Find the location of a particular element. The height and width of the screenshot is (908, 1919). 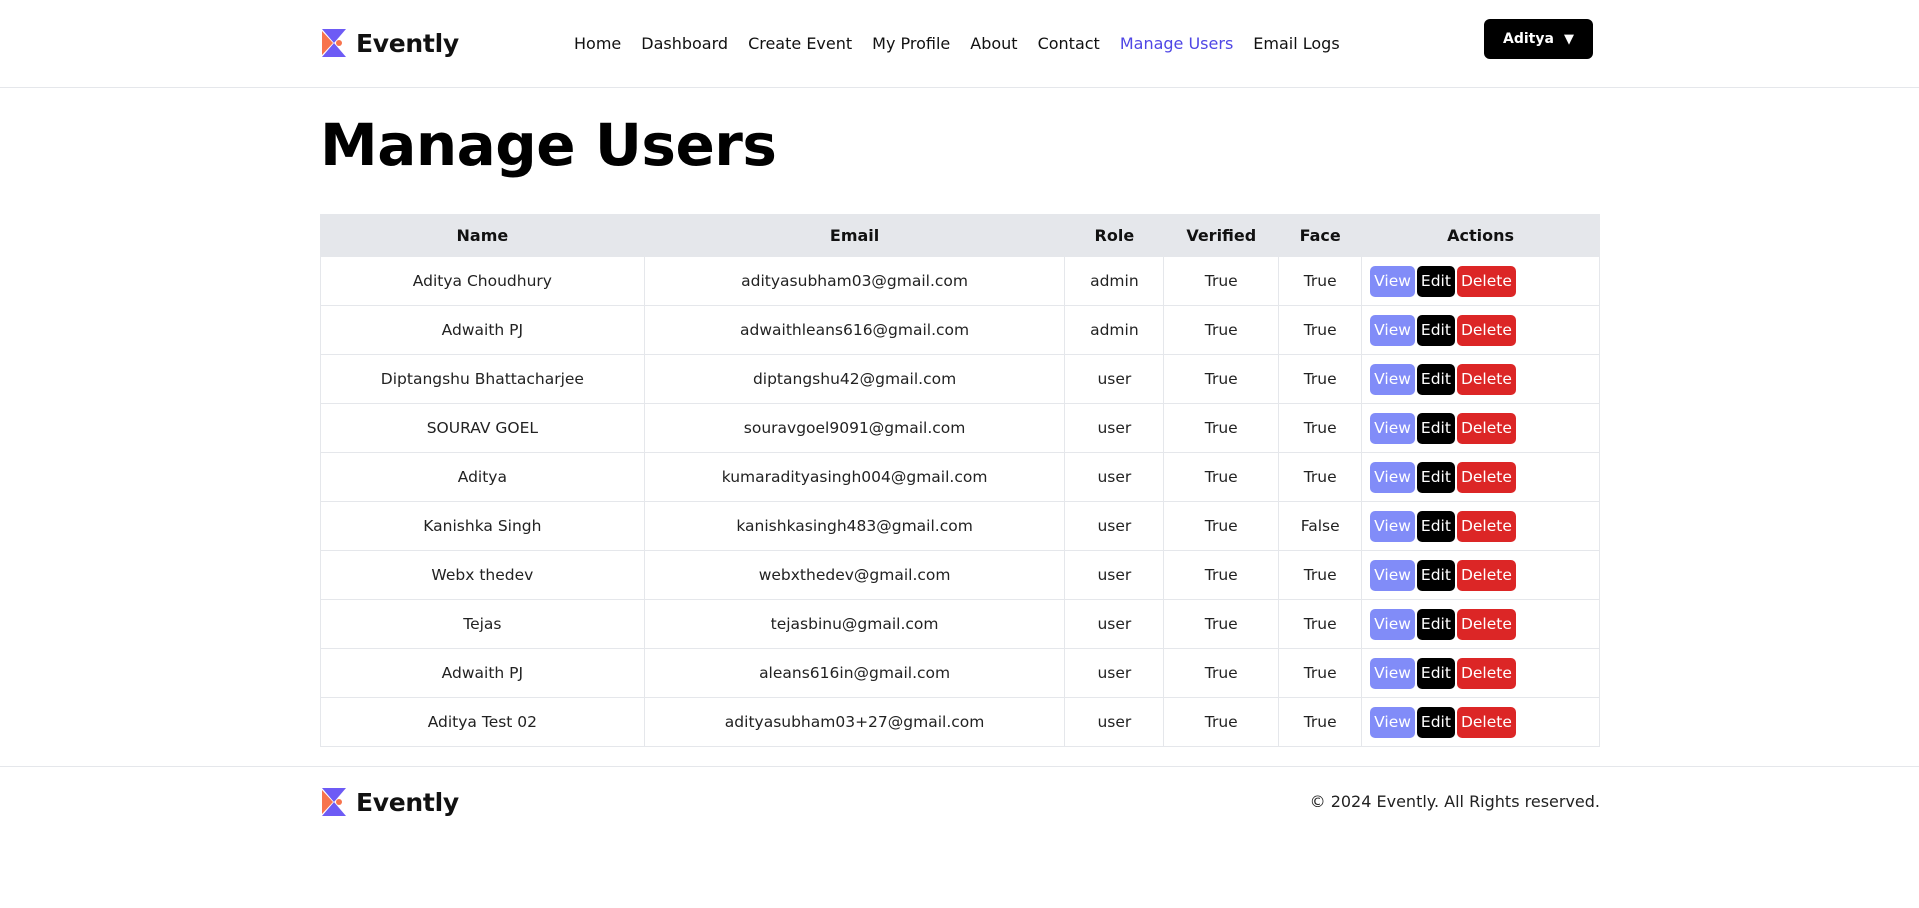

nav-link-create-event: Create Event is located at coordinates (800, 43).